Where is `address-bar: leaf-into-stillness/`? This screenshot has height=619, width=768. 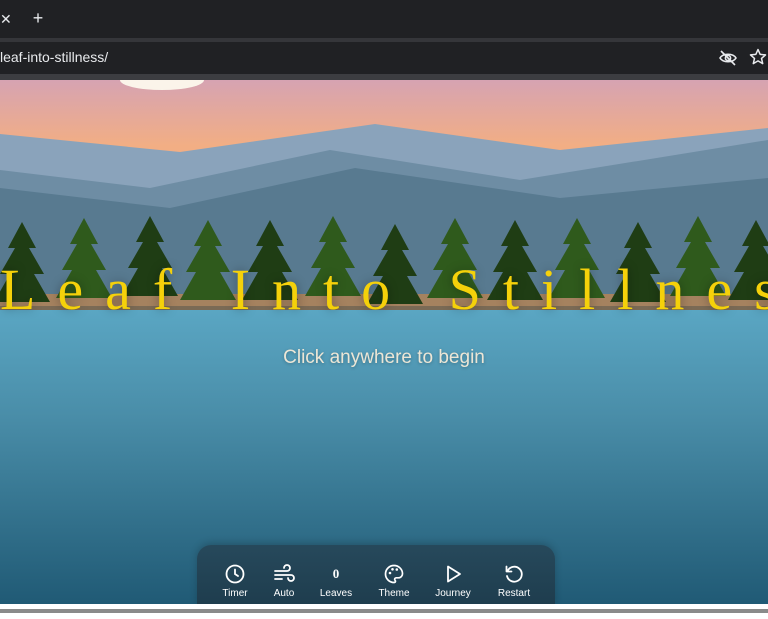
address-bar: leaf-into-stillness/ is located at coordinates (384, 58).